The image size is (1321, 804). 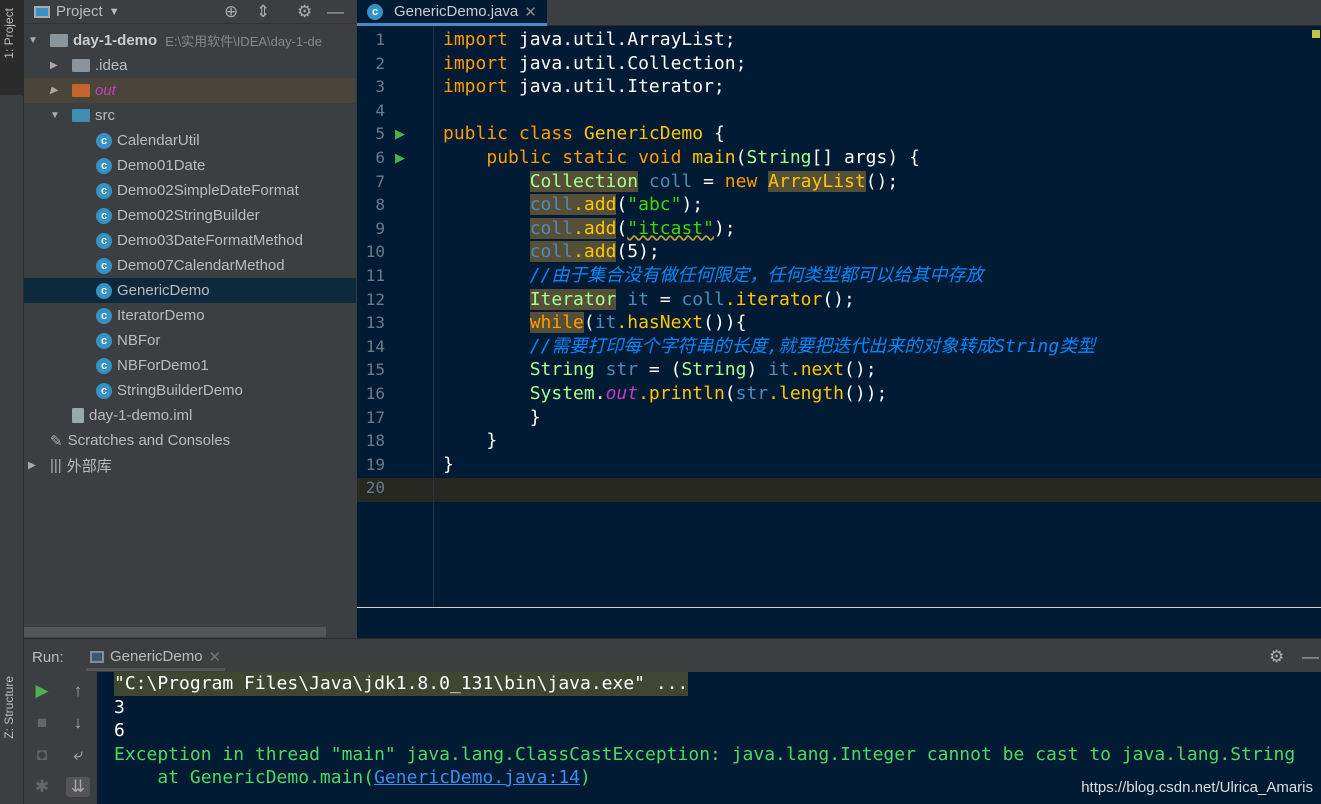 What do you see at coordinates (97, 656) in the screenshot?
I see `console-icon` at bounding box center [97, 656].